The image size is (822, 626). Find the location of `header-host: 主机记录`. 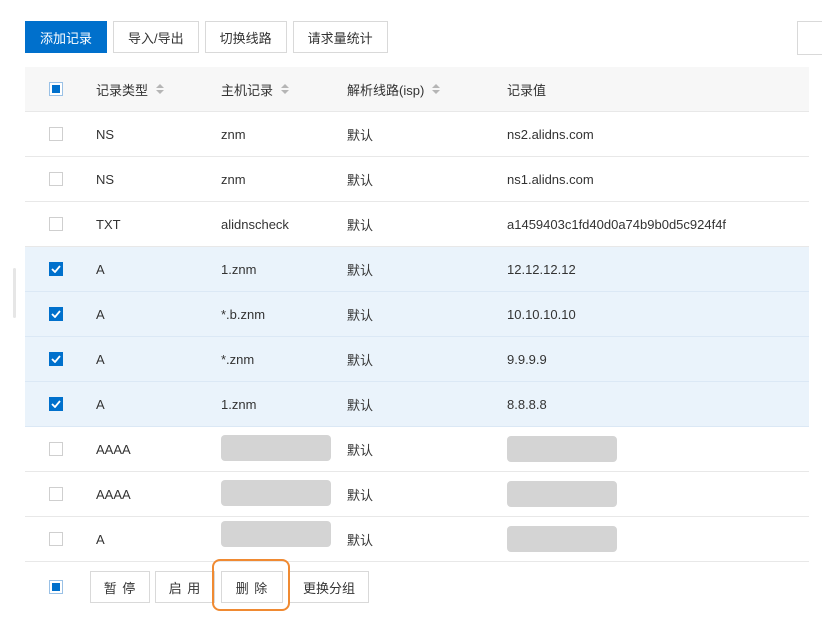

header-host: 主机记录 is located at coordinates (255, 89).